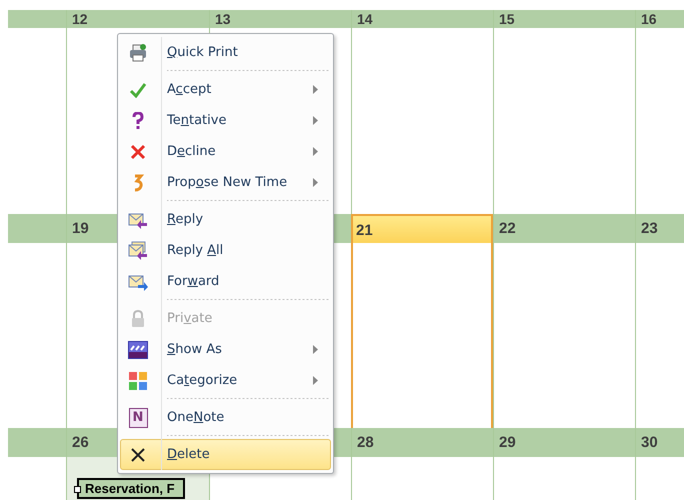 This screenshot has width=684, height=500. Describe the element at coordinates (138, 380) in the screenshot. I see `tiles-icon` at that location.